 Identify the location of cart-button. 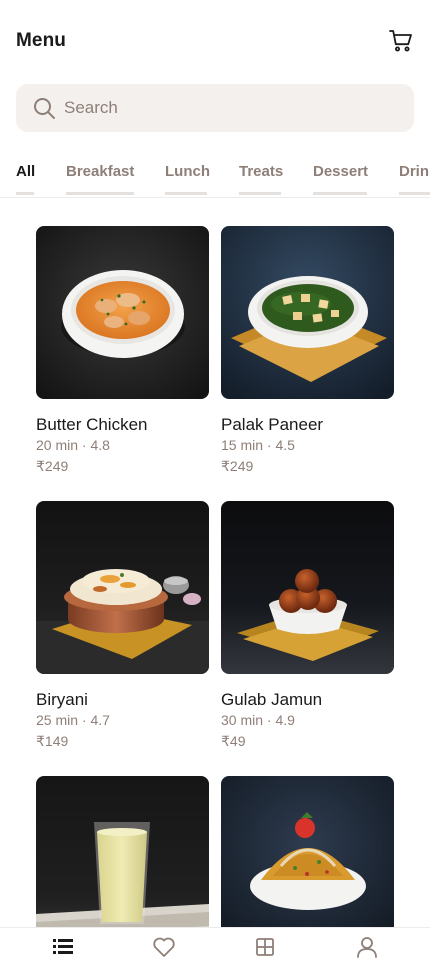
(401, 41).